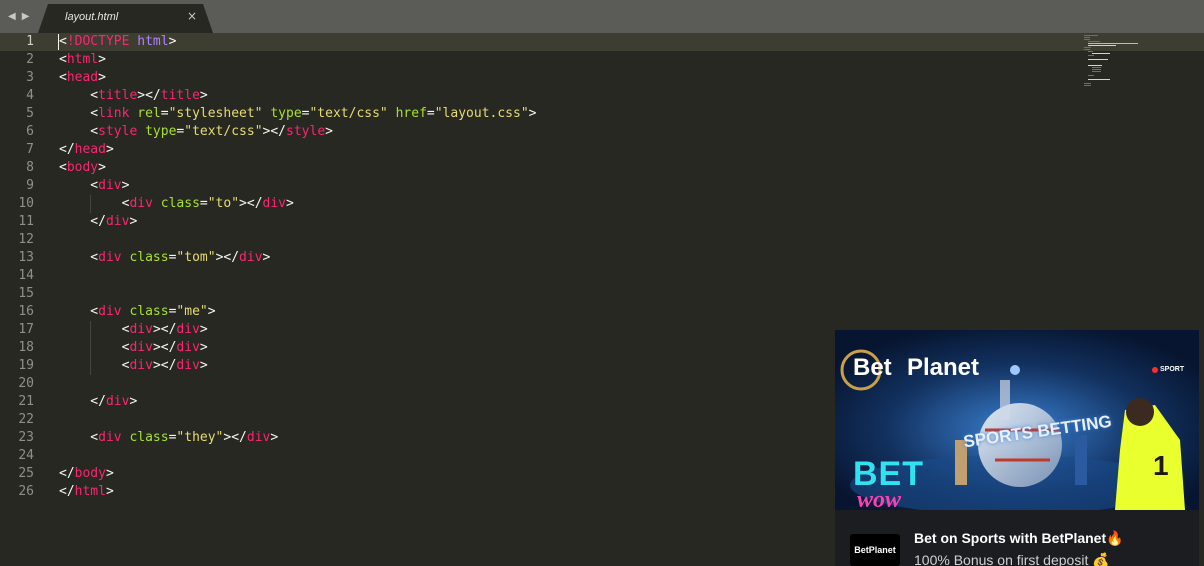  What do you see at coordinates (26, 491) in the screenshot?
I see `line-number: 26` at bounding box center [26, 491].